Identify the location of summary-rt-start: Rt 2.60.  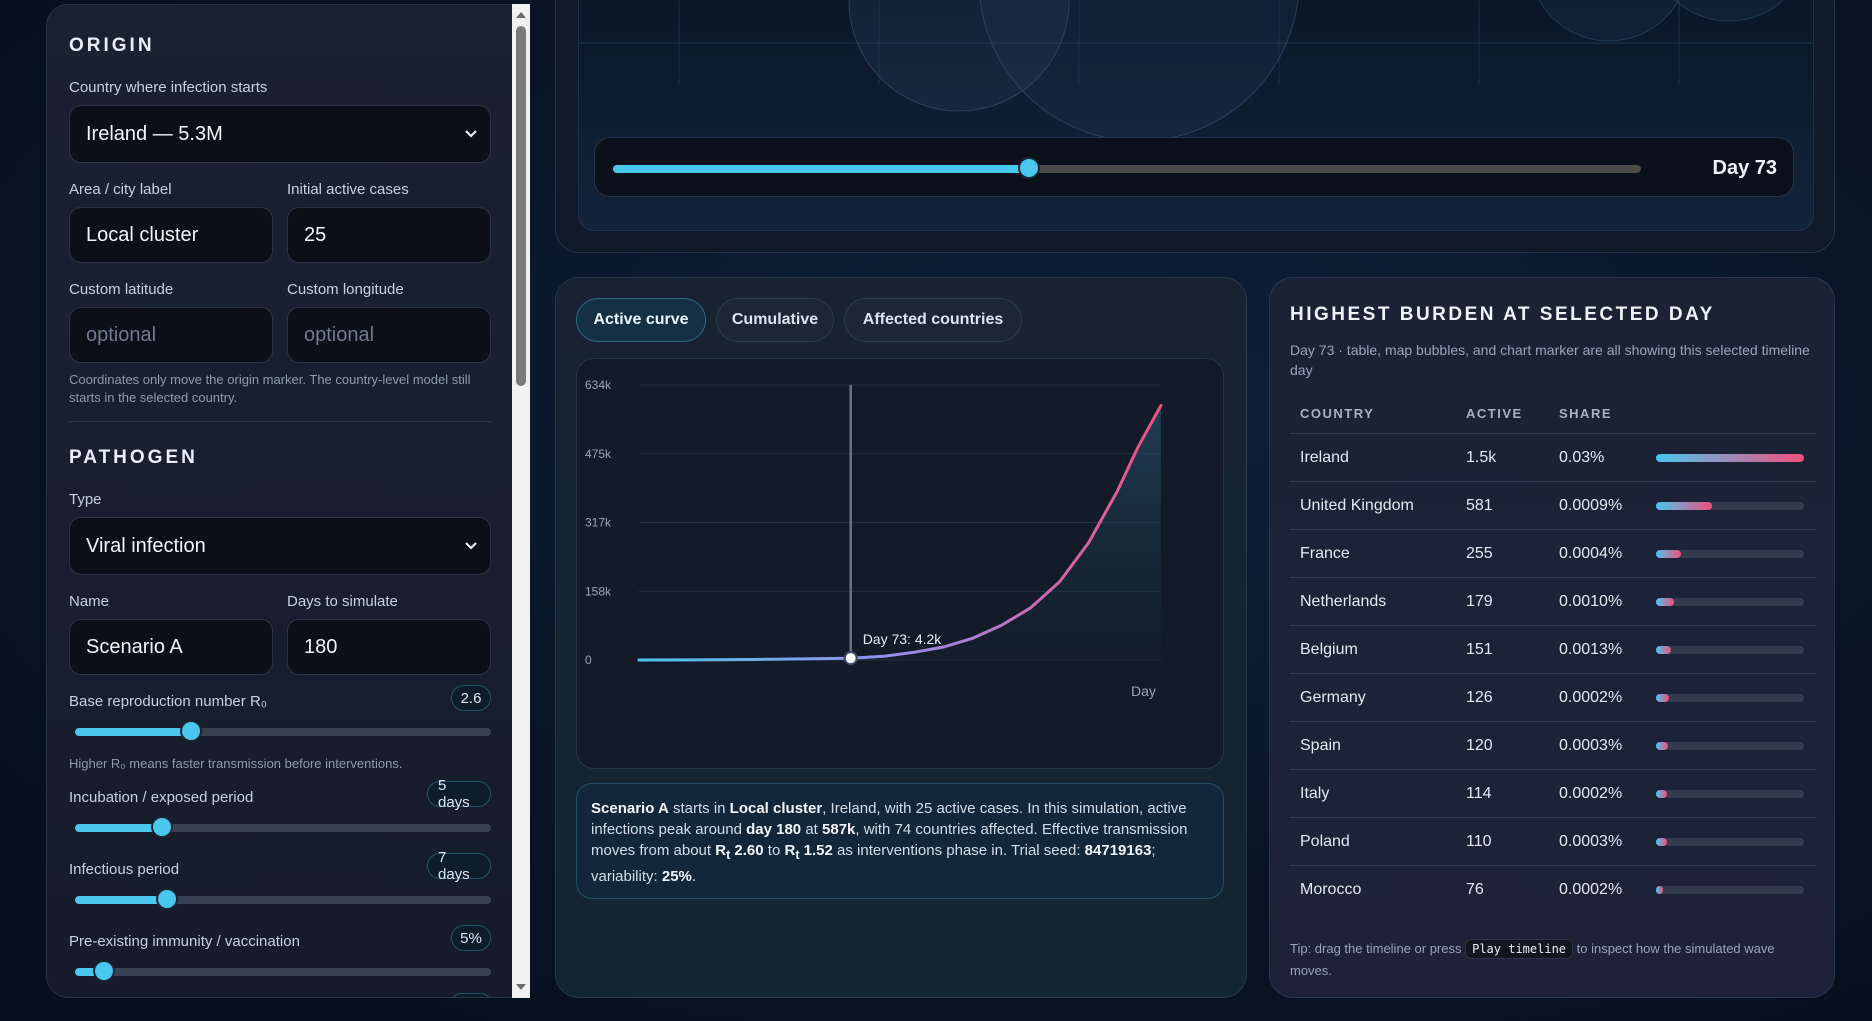
(739, 852).